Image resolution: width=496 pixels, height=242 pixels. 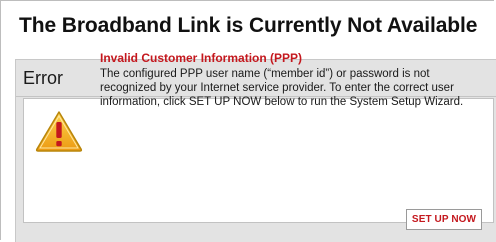 I want to click on panel-heading: Error, so click(x=43, y=78).